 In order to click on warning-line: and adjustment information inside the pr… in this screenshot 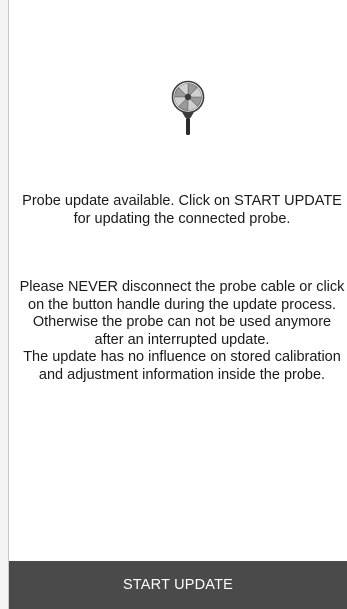, I will do `click(182, 374)`.